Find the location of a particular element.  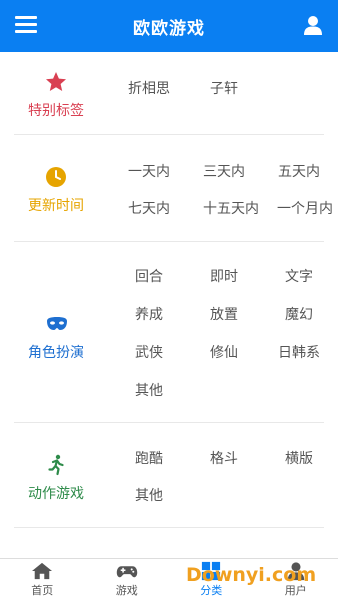

tag-item: 文字 is located at coordinates (299, 276).